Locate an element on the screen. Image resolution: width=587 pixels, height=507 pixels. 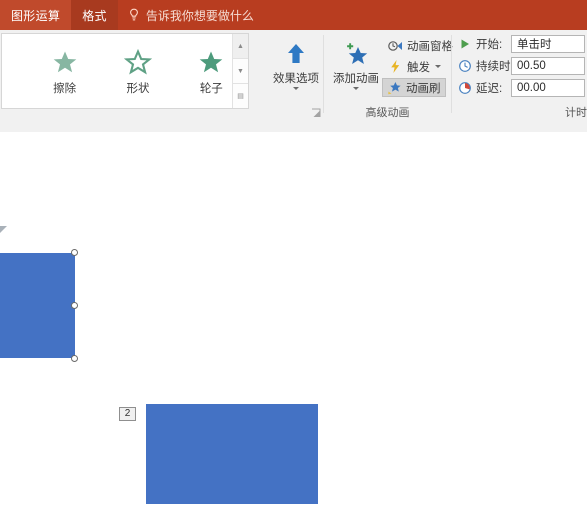
advanced-animation-group-label: 高级动画 is located at coordinates (387, 113).